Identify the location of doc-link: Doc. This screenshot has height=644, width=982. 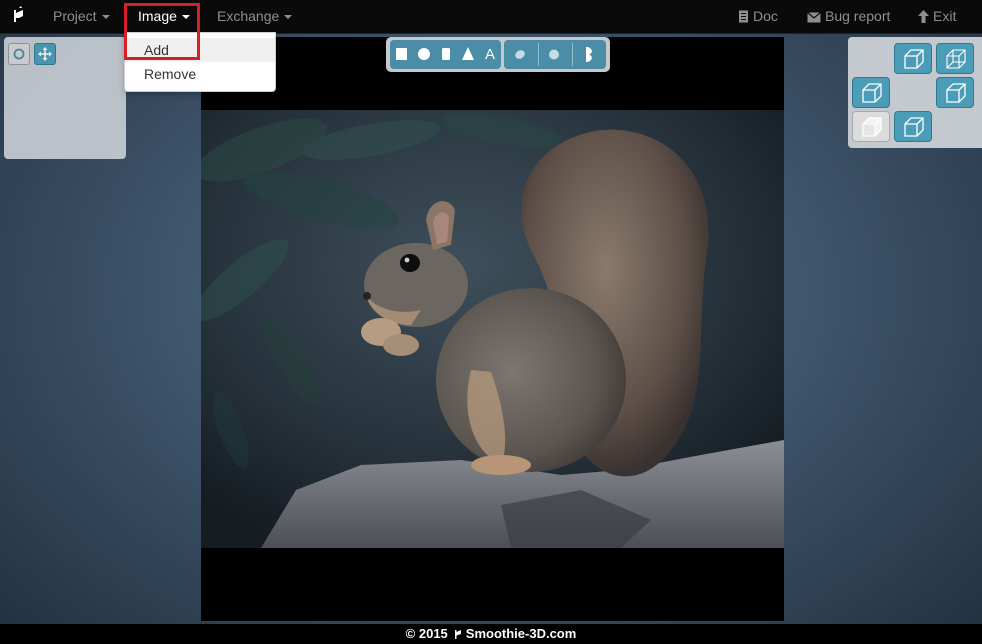
(758, 16).